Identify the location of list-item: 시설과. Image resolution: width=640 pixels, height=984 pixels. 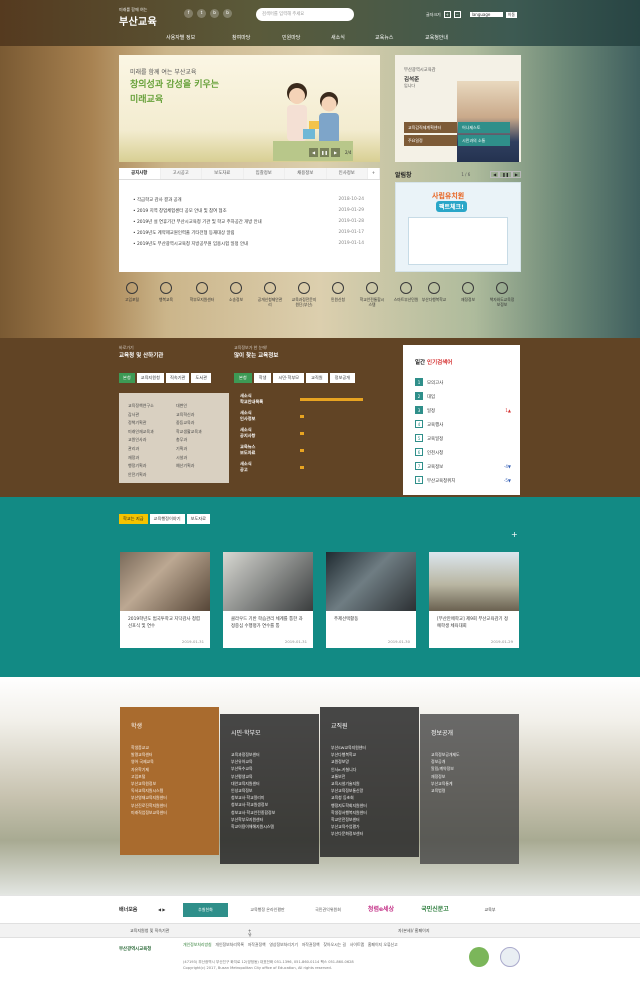
(189, 458).